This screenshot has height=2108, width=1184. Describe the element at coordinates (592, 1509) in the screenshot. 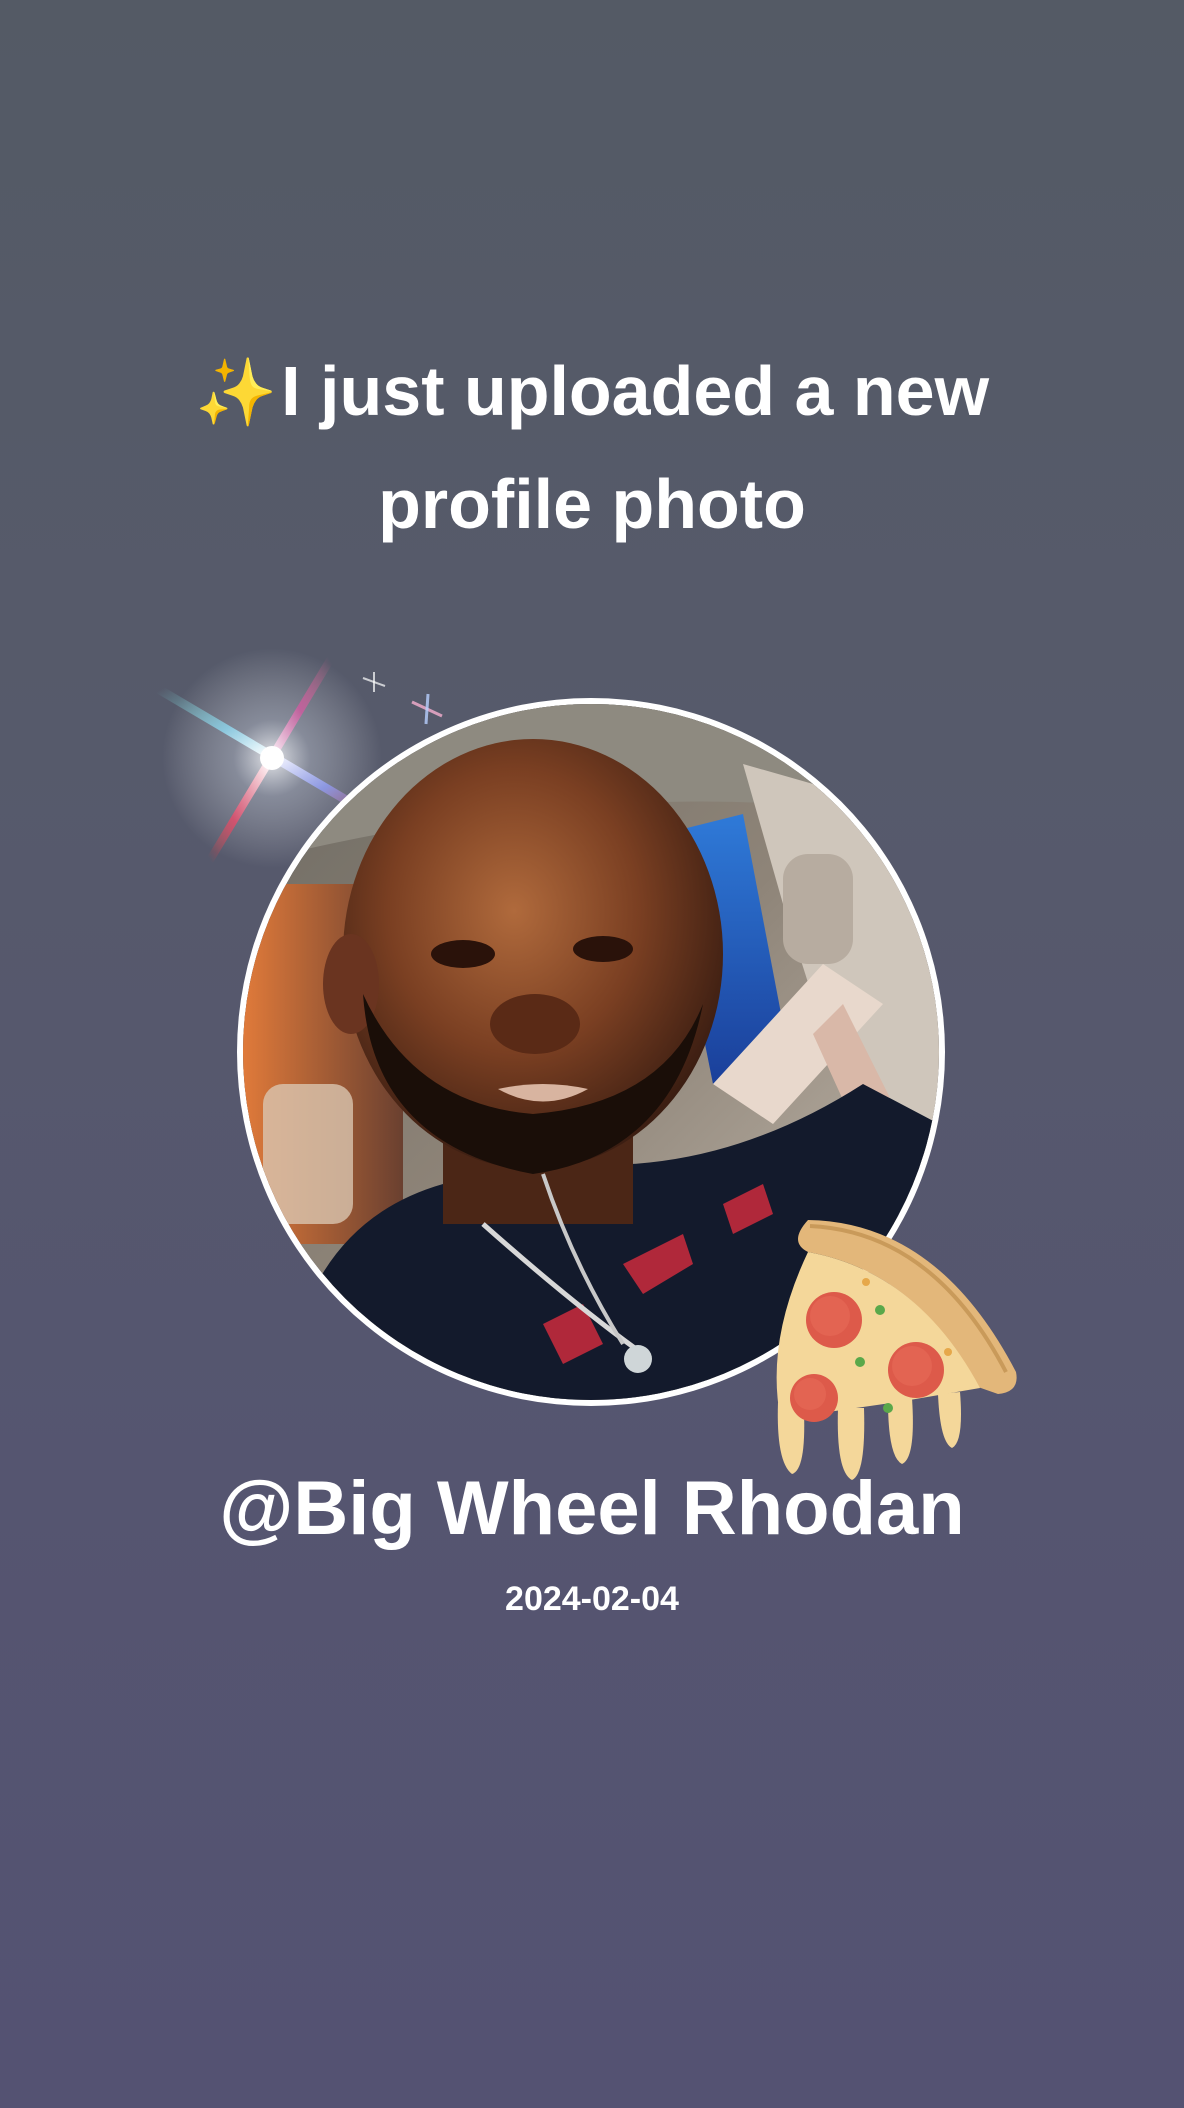

I see `username: @Big Wheel Rhodan` at that location.